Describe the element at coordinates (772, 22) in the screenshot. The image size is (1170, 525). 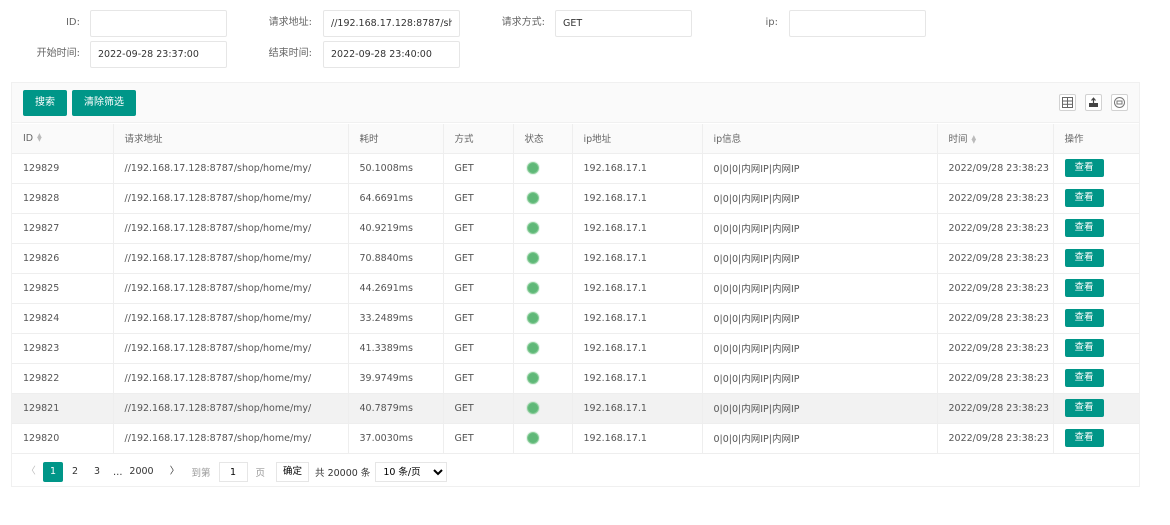
I see `ip-label: ip:` at that location.